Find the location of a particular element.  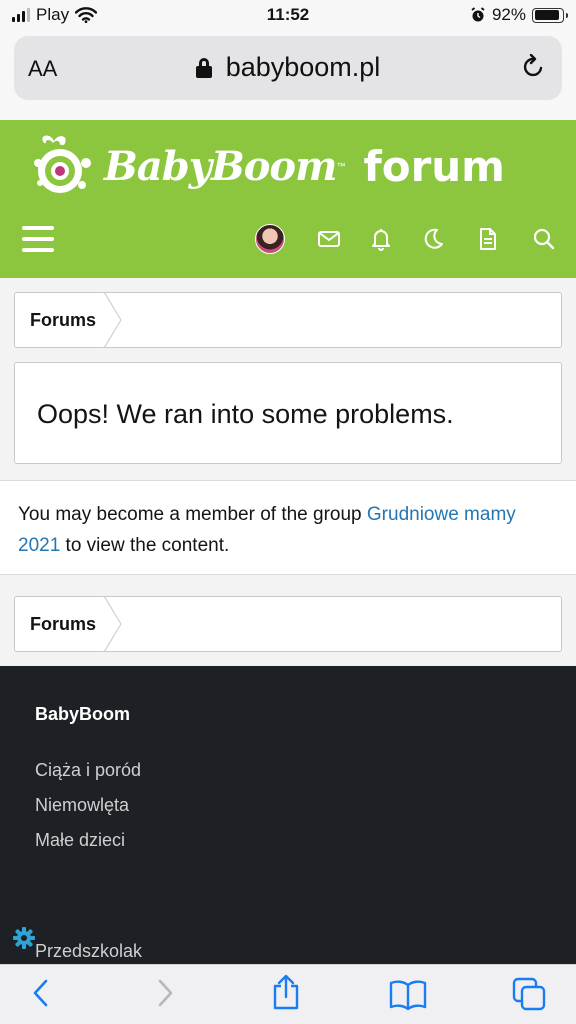

message-before: You may become a member of the group is located at coordinates (192, 514).